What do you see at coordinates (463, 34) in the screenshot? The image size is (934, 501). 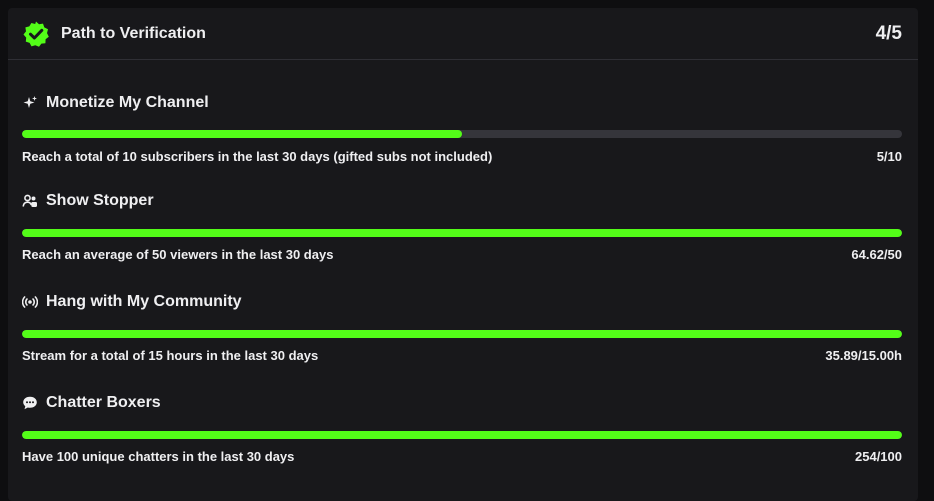 I see `panel-header: Path to Verification 4/5` at bounding box center [463, 34].